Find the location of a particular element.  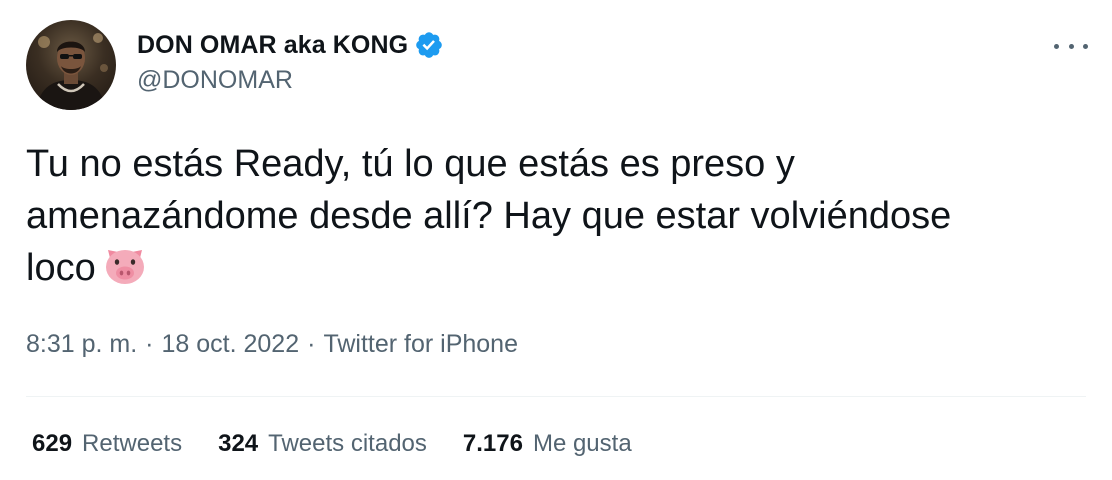

tweet-date: 18 oct. 2022 is located at coordinates (231, 344).